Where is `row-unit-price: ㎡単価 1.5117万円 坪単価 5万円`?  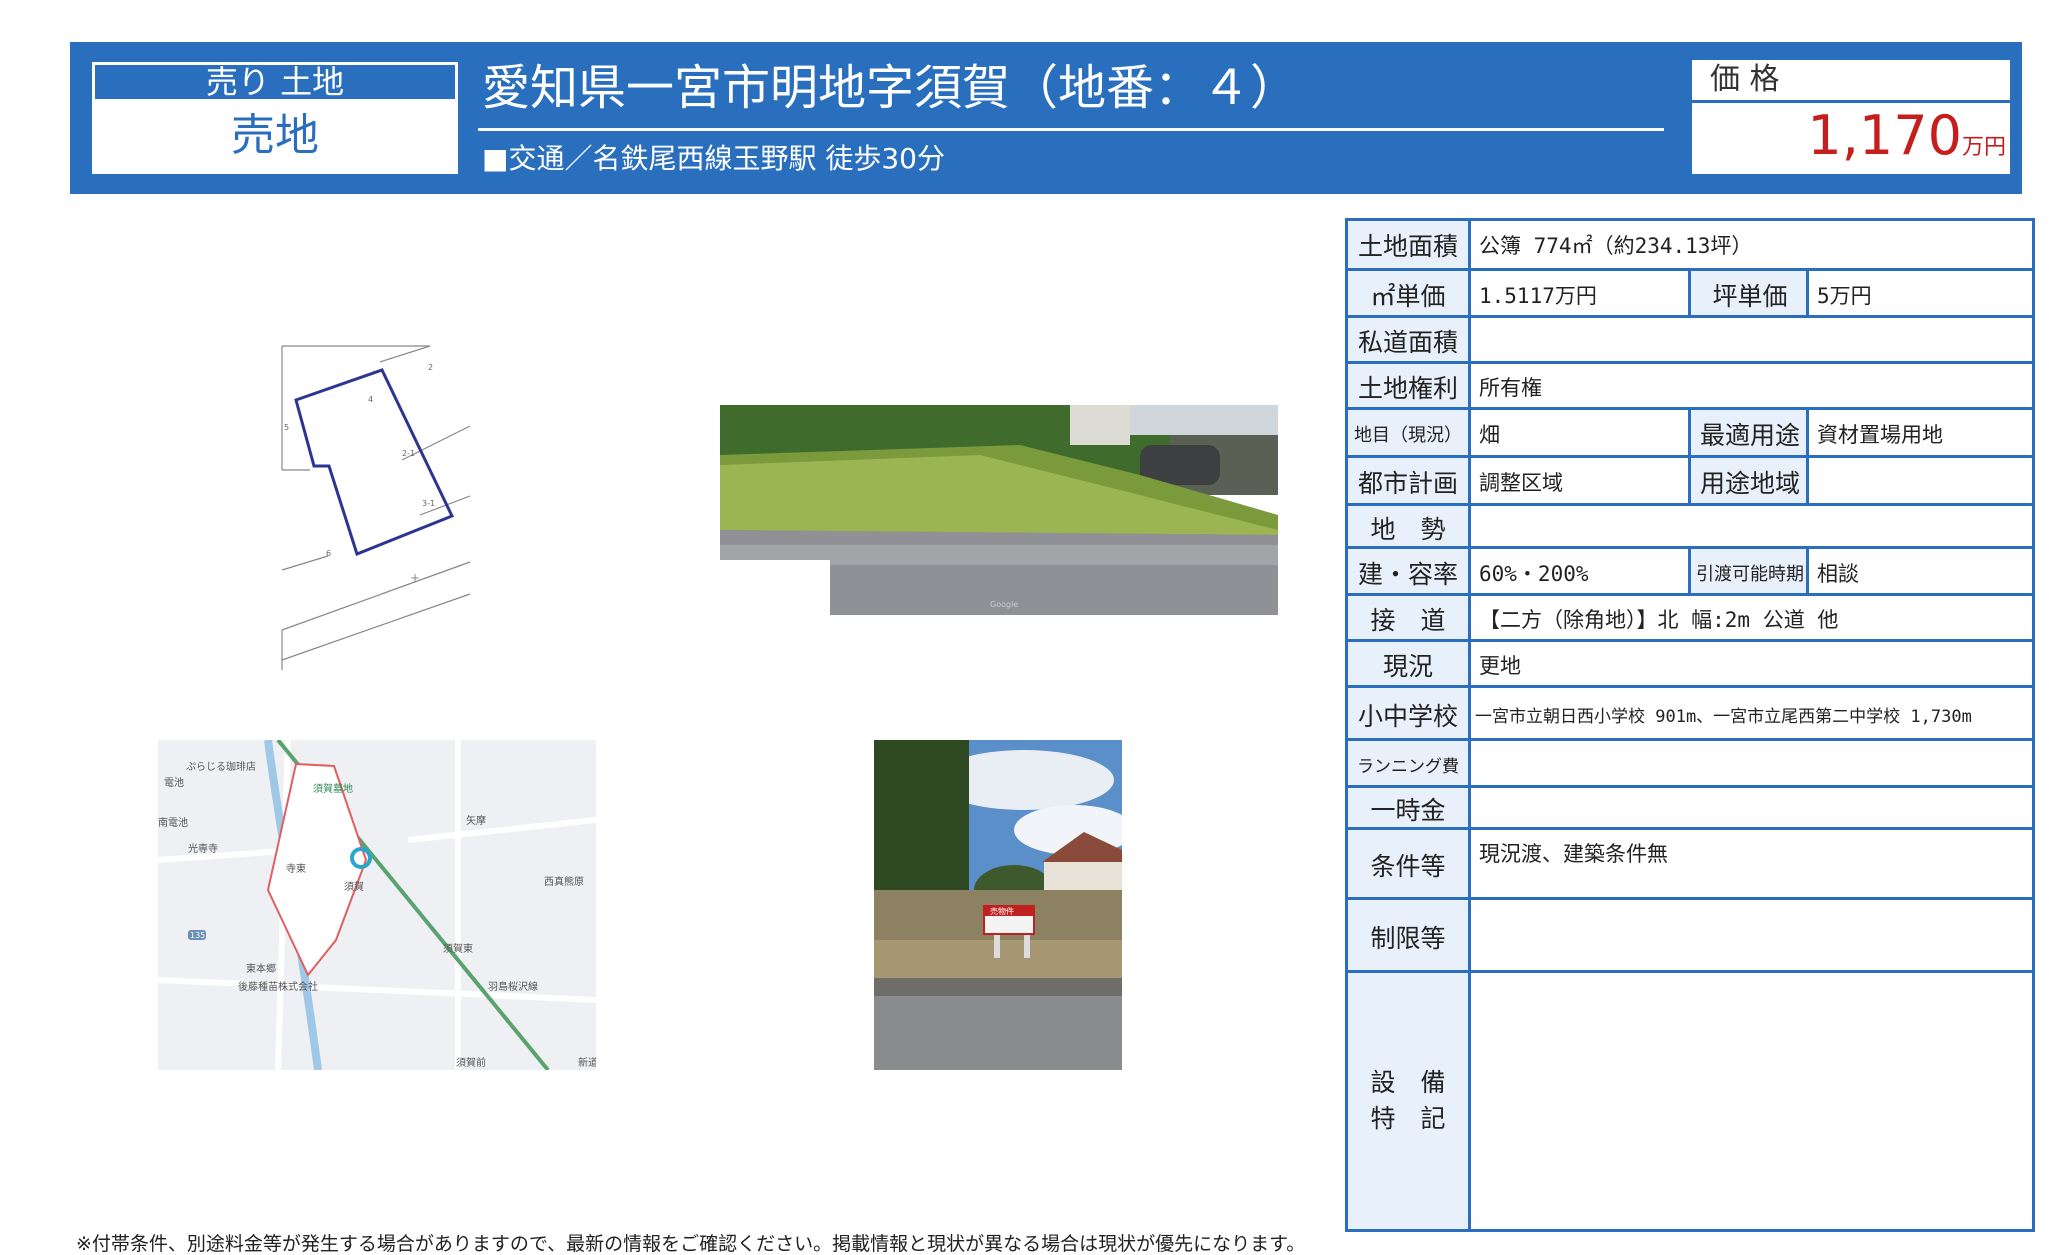 row-unit-price: ㎡単価 1.5117万円 坪単価 5万円 is located at coordinates (1690, 293).